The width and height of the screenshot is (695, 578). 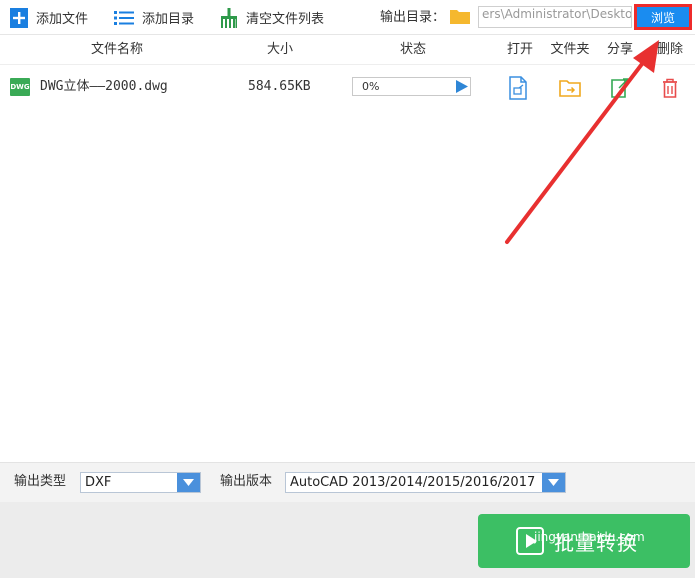 What do you see at coordinates (98, 482) in the screenshot?
I see `output-type-value: DXF` at bounding box center [98, 482].